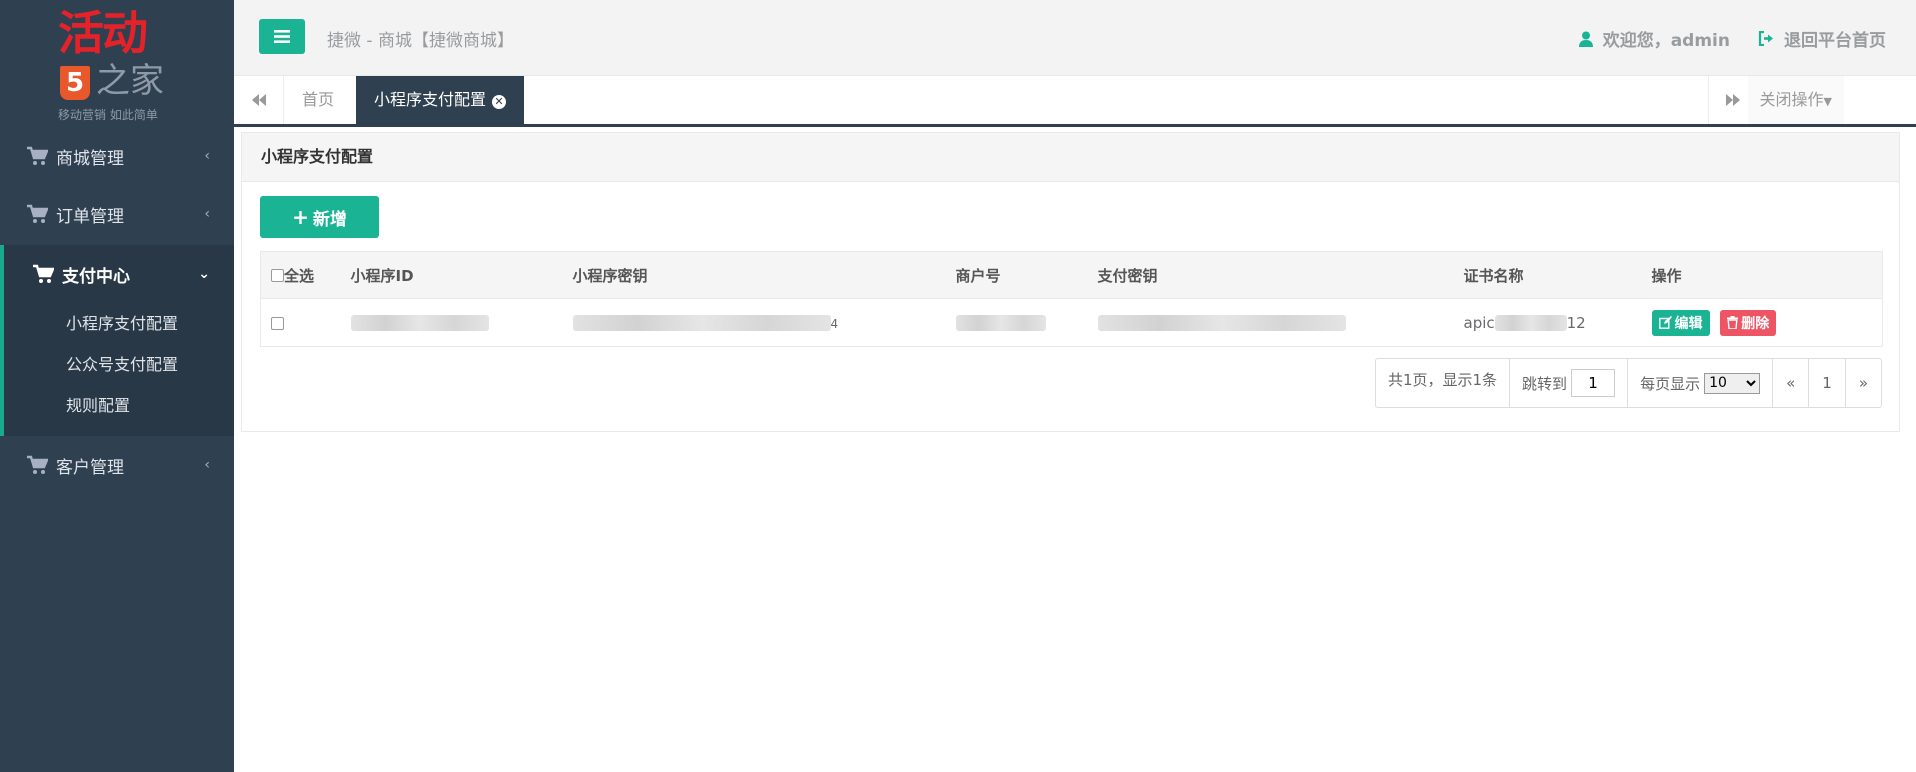 This screenshot has height=772, width=1916. Describe the element at coordinates (90, 216) in the screenshot. I see `nav-label-orders: 订单管理` at that location.